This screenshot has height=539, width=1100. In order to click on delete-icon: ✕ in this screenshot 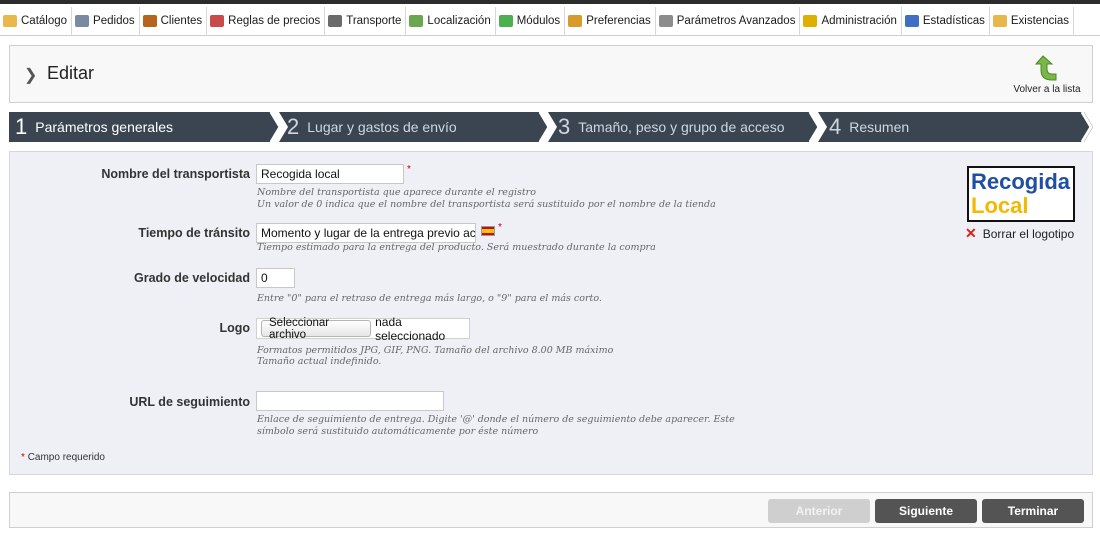, I will do `click(971, 233)`.